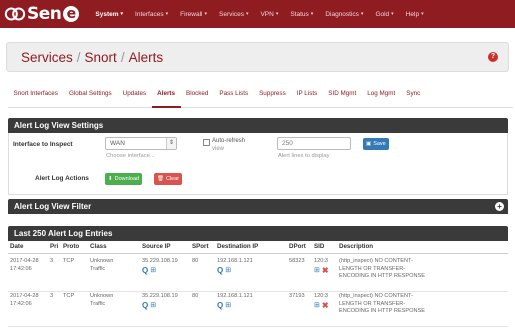  I want to click on autorefresh-label: Auto-refresh, so click(229, 141).